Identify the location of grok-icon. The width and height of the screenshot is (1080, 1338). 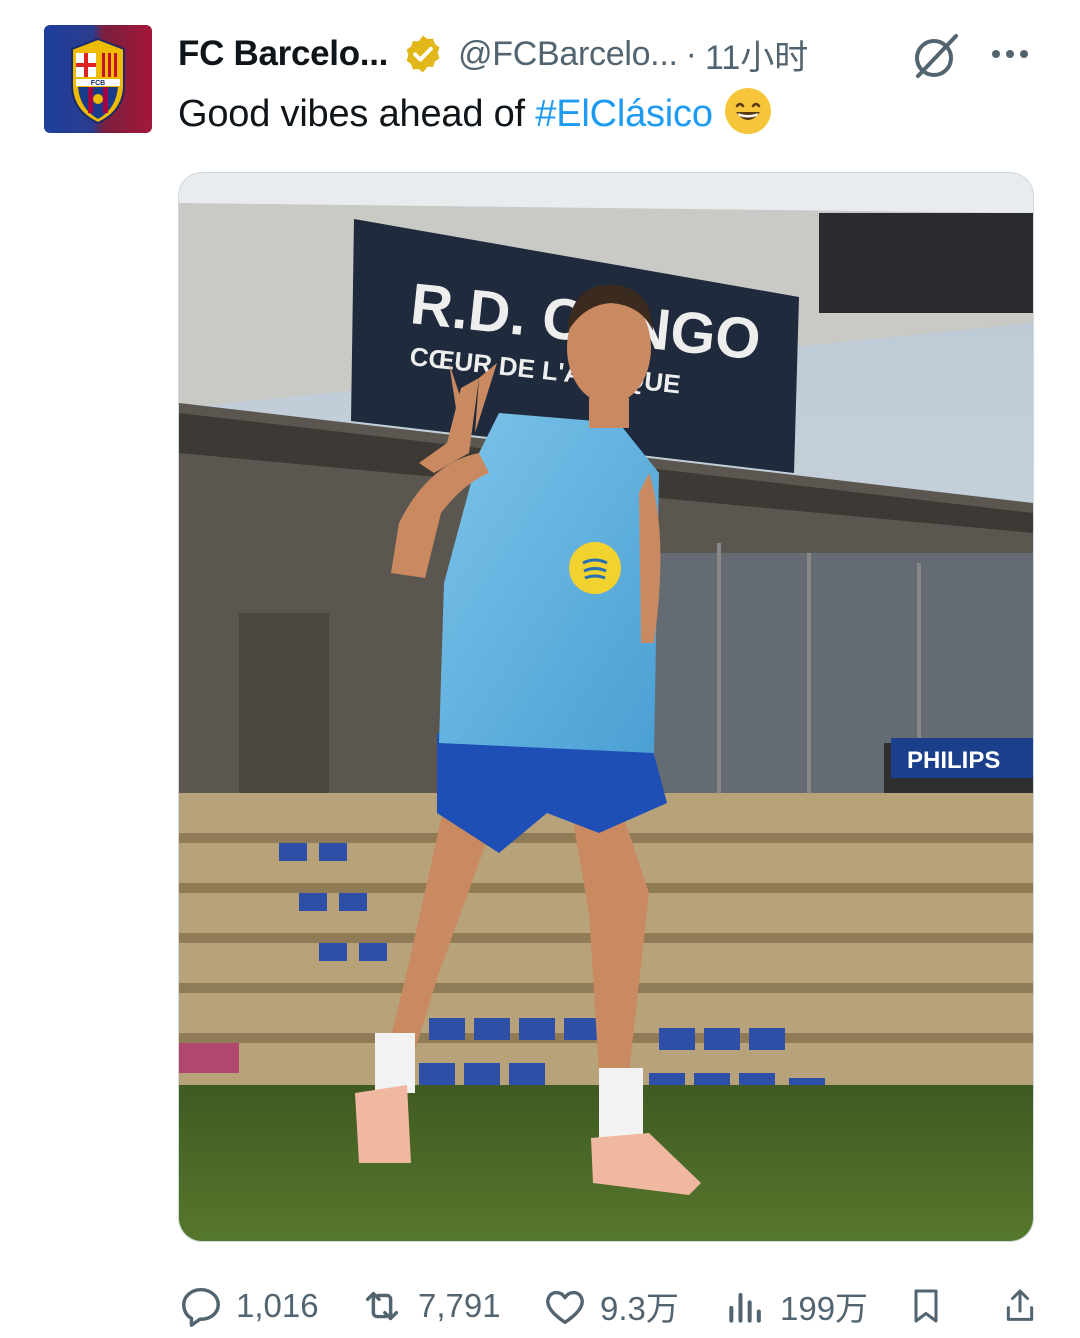
(936, 56).